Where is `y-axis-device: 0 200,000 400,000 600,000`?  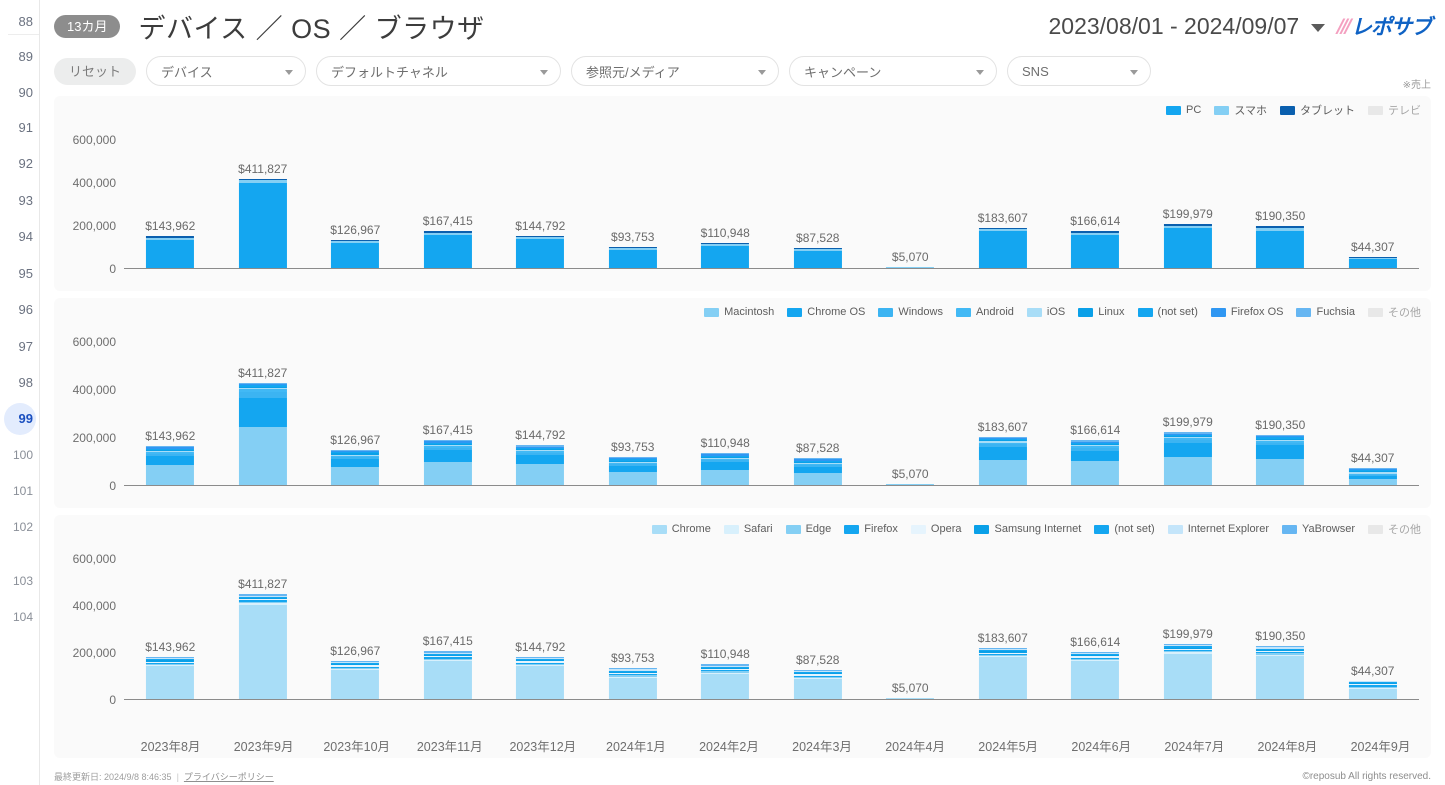 y-axis-device: 0 200,000 400,000 600,000 is located at coordinates (89, 206).